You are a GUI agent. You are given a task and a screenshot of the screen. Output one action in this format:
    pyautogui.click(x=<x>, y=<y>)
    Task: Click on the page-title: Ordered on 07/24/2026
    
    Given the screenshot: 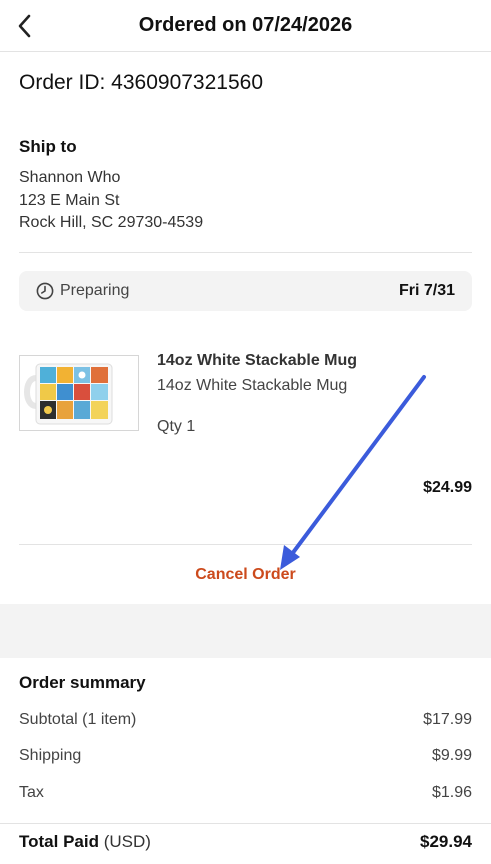 What is the action you would take?
    pyautogui.click(x=245, y=25)
    